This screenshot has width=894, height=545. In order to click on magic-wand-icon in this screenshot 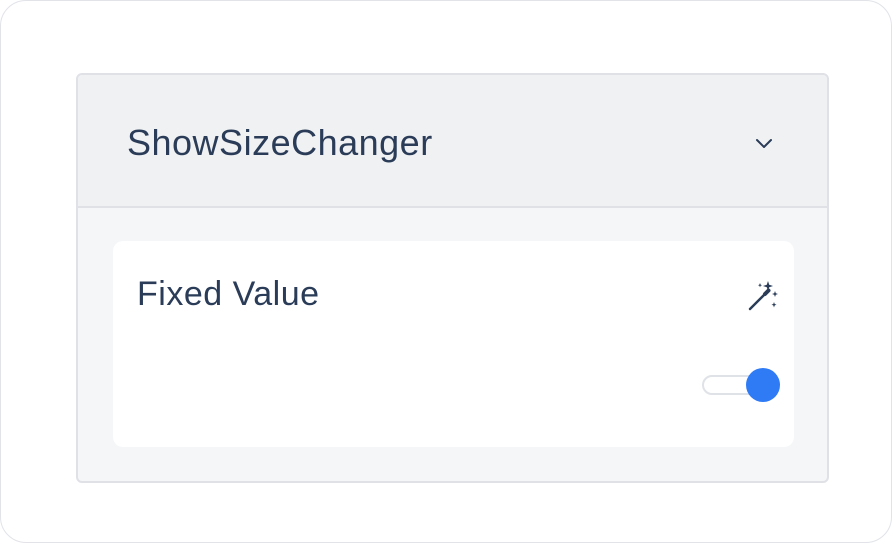, I will do `click(763, 296)`.